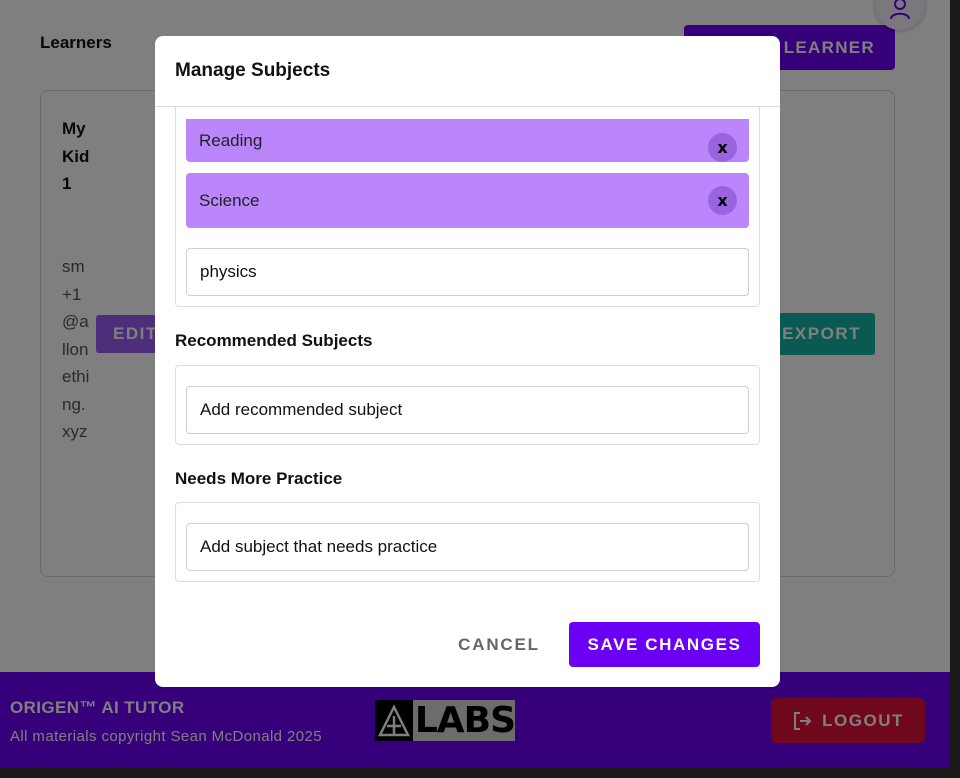 This screenshot has height=778, width=960. What do you see at coordinates (467, 547) in the screenshot?
I see `needs-practice-input` at bounding box center [467, 547].